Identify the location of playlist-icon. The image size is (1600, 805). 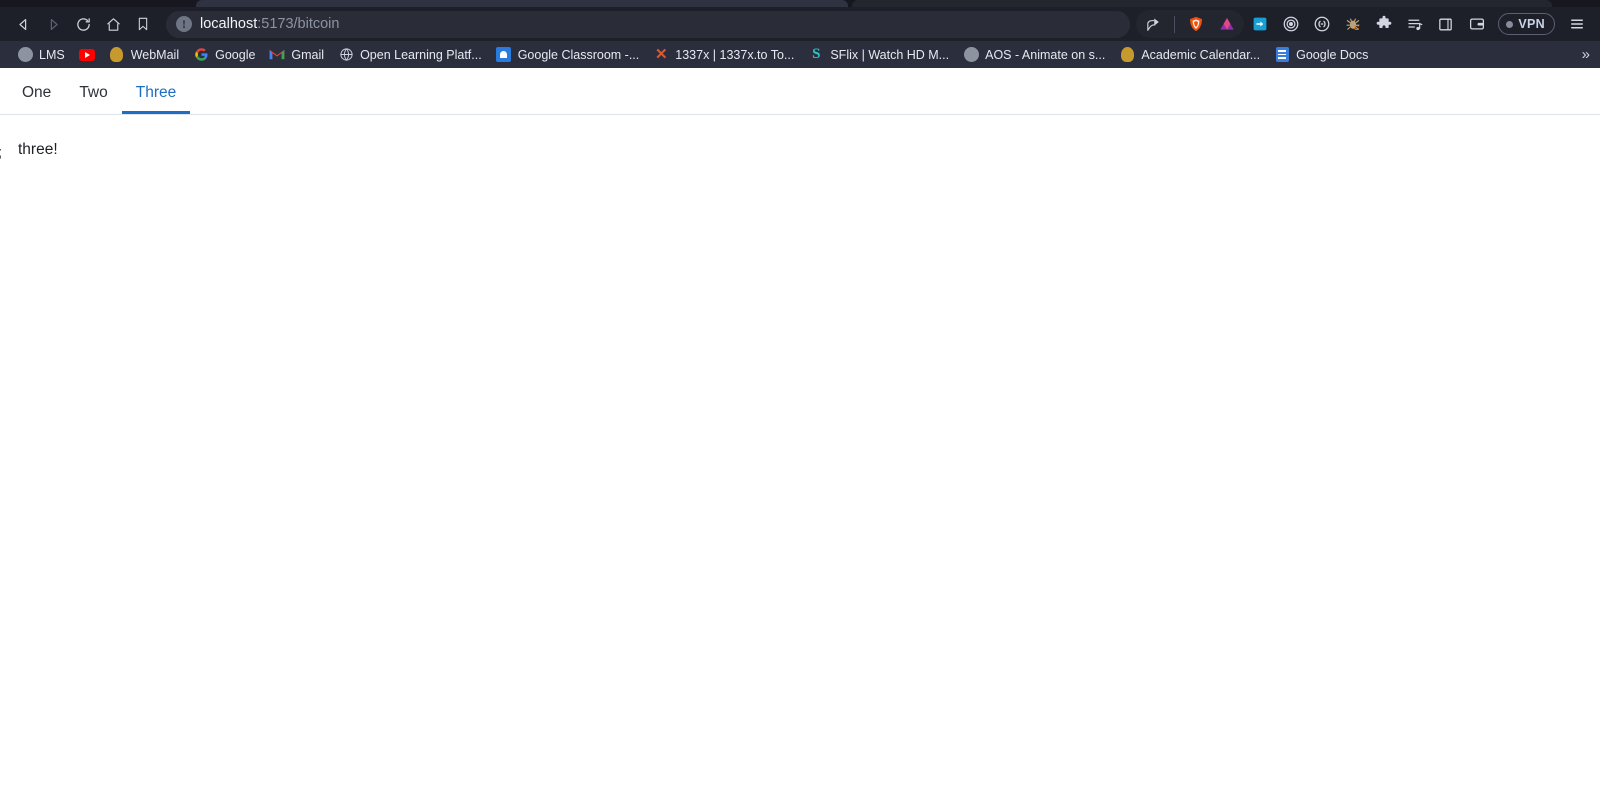
(1414, 24).